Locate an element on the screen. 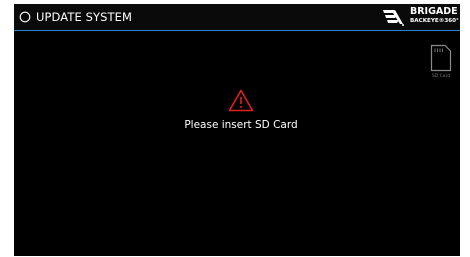 This screenshot has width=470, height=257. sd-card-label: SD Card is located at coordinates (441, 76).